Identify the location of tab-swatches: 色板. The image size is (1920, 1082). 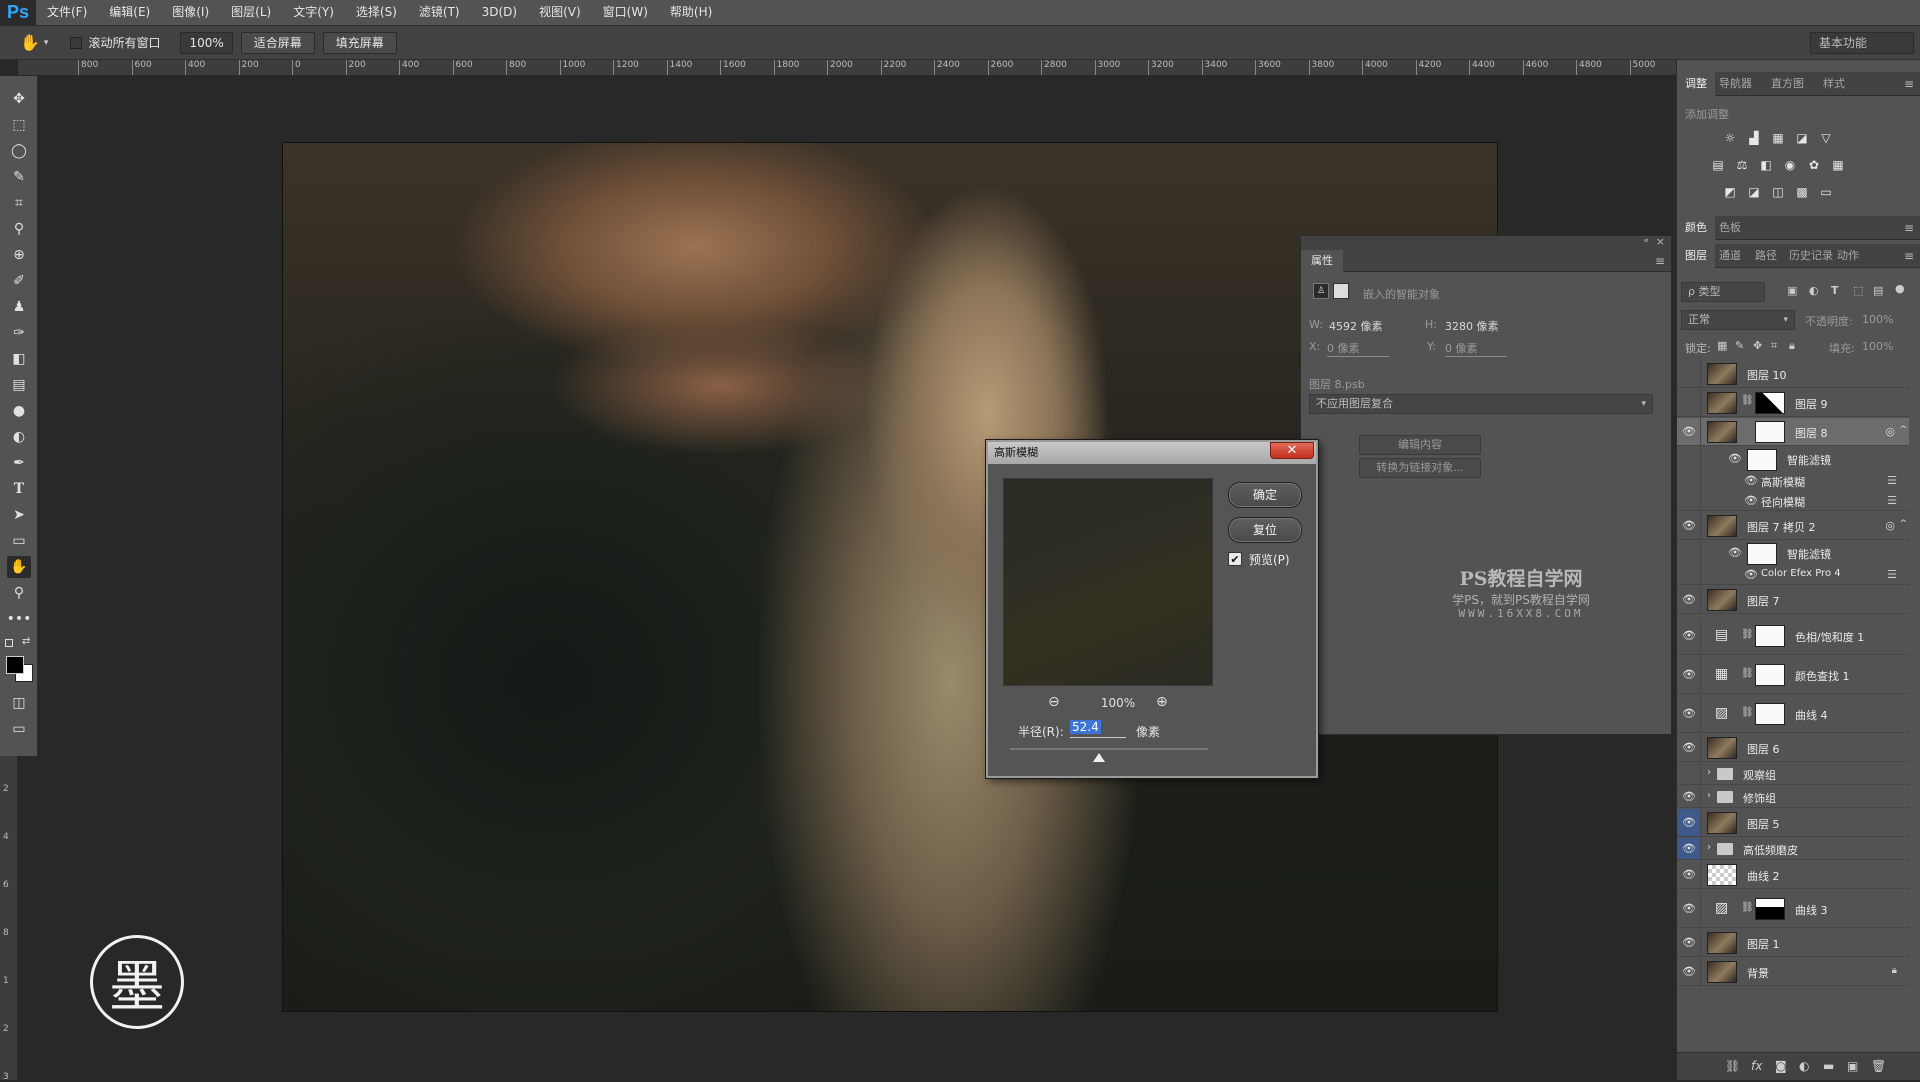
(1730, 228).